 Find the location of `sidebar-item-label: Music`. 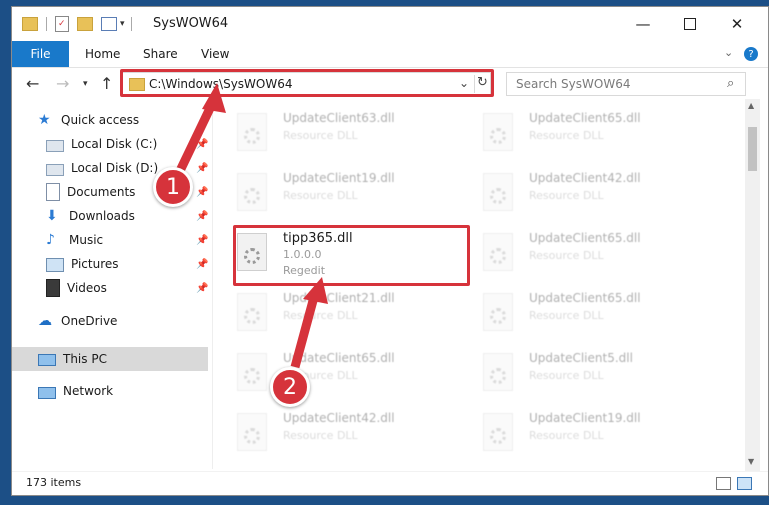

sidebar-item-label: Music is located at coordinates (86, 240).